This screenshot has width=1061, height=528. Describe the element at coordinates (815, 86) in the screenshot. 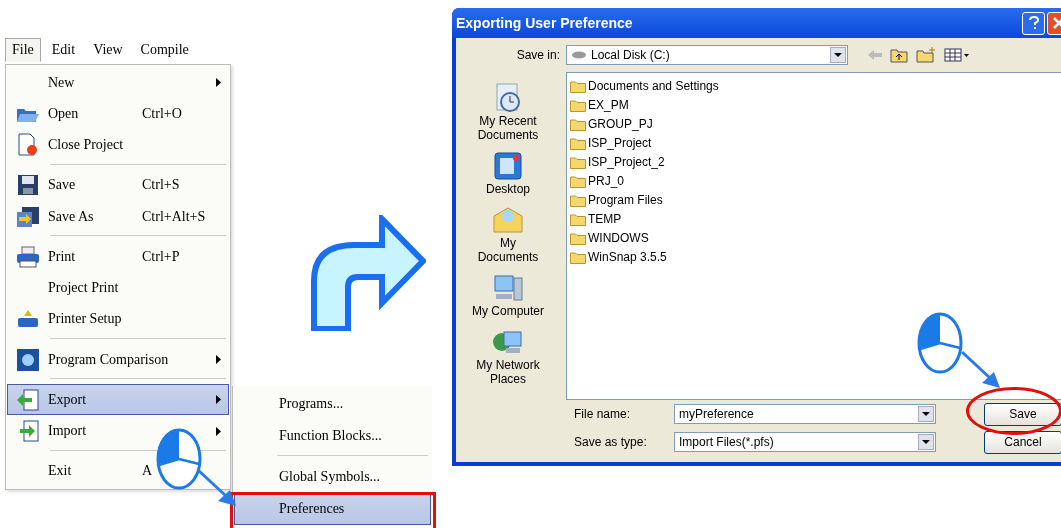

I see `folder-item: Documents and Settings` at that location.